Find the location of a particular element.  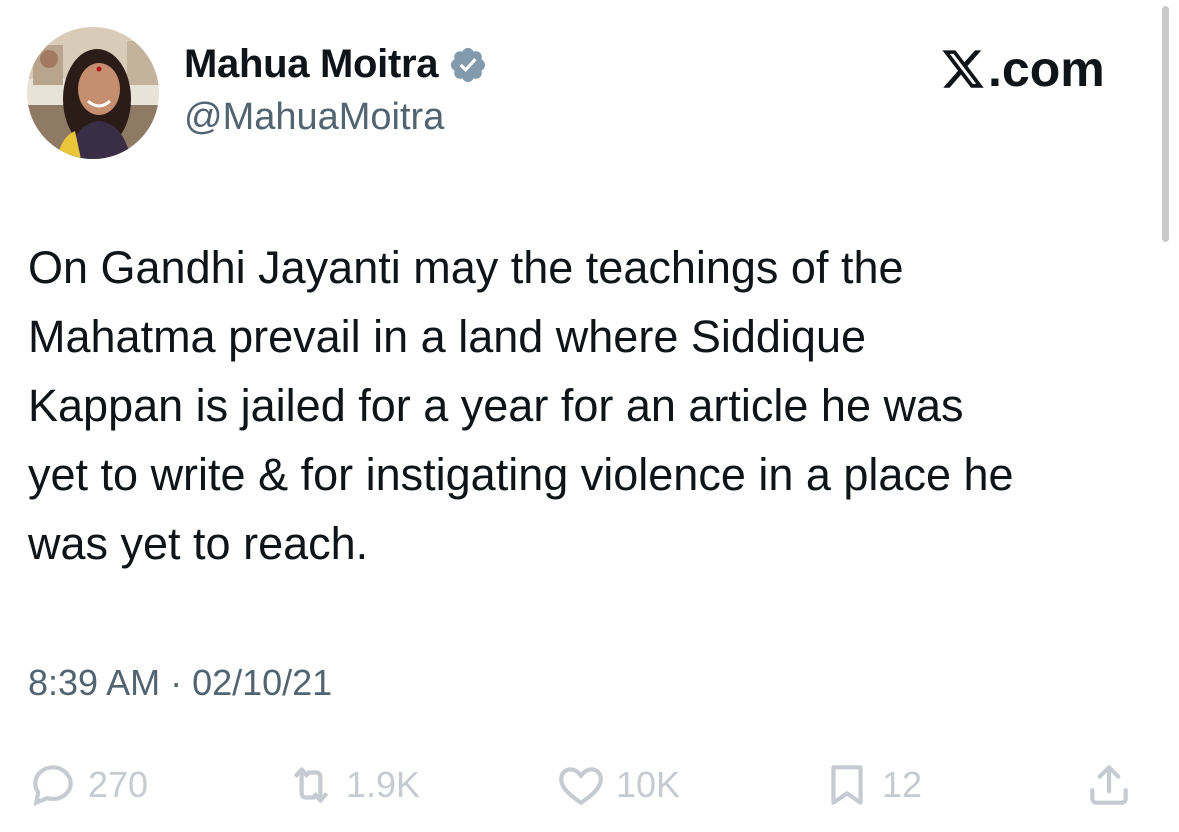

profile-photo is located at coordinates (93, 93).